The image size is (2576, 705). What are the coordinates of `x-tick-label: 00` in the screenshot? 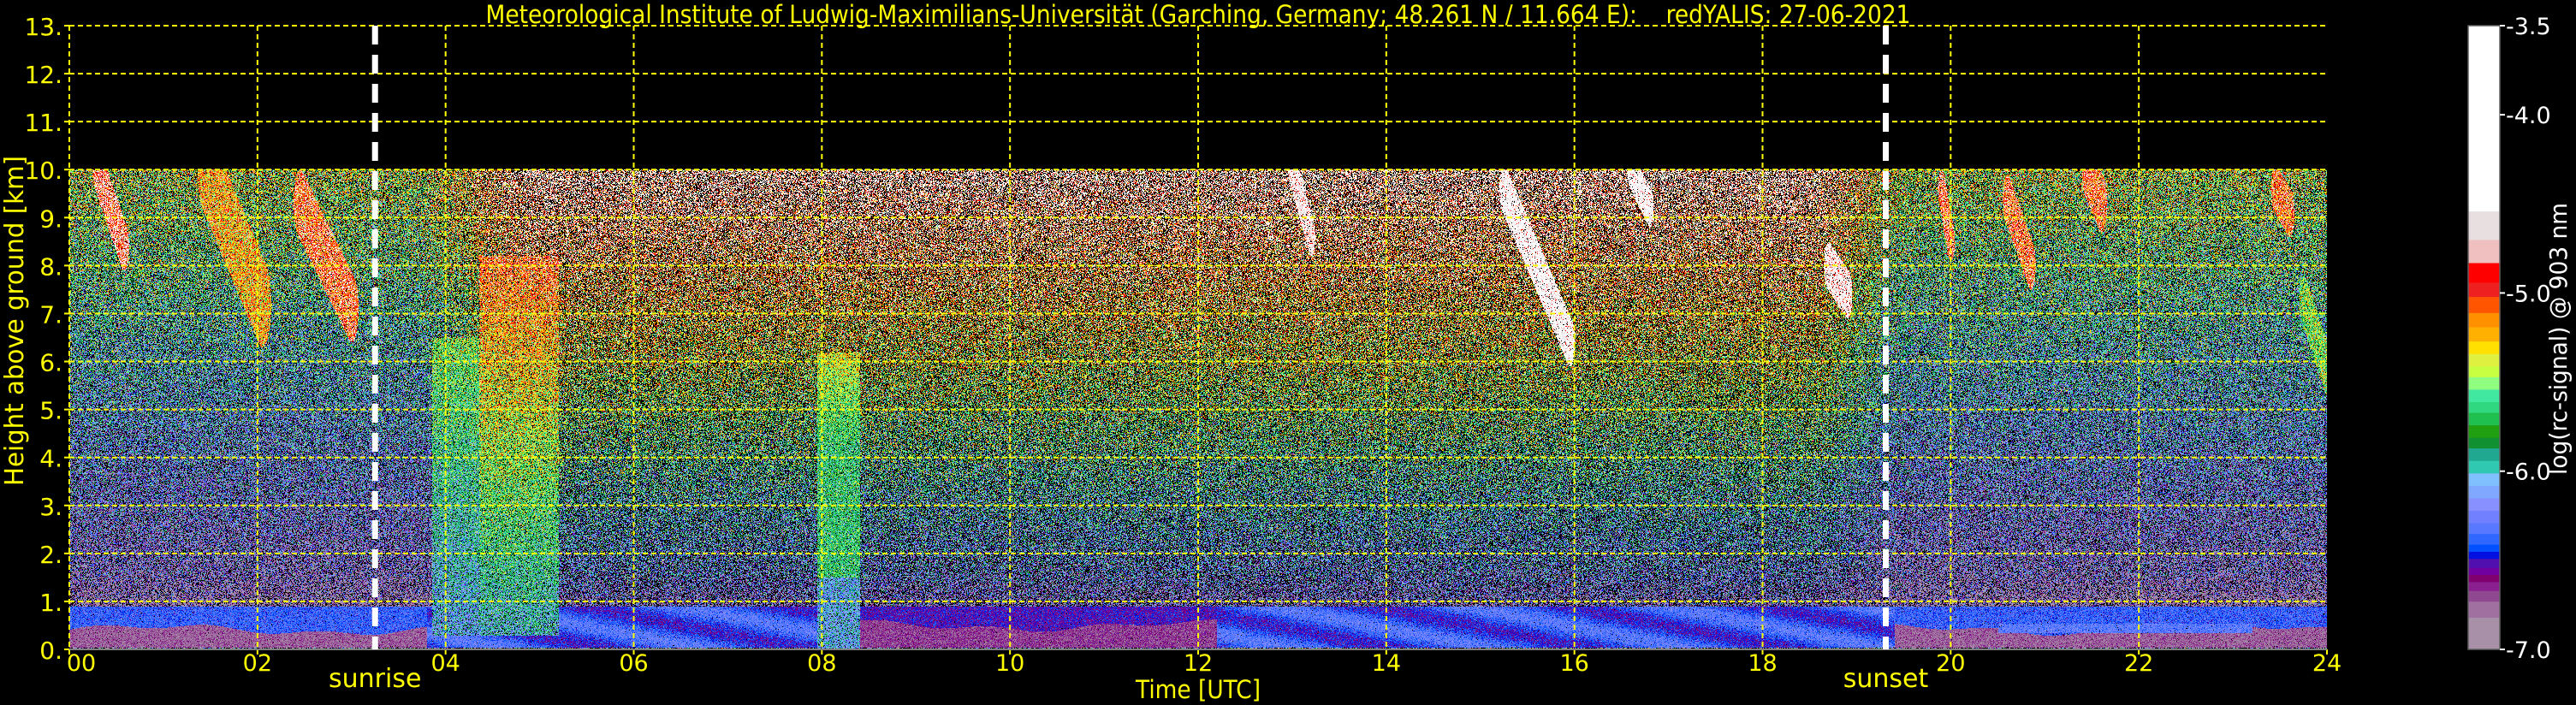 It's located at (81, 663).